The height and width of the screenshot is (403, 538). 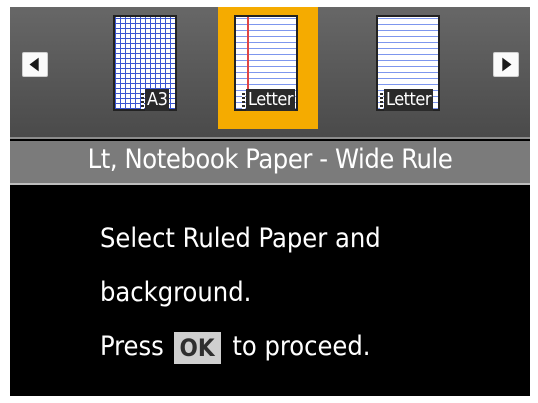 What do you see at coordinates (197, 347) in the screenshot?
I see `ok-button-glyph: OK` at bounding box center [197, 347].